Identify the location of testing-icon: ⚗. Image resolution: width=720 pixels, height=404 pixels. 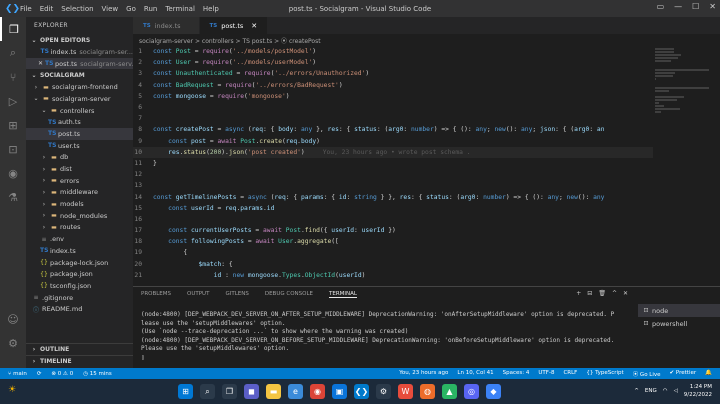
(13, 197).